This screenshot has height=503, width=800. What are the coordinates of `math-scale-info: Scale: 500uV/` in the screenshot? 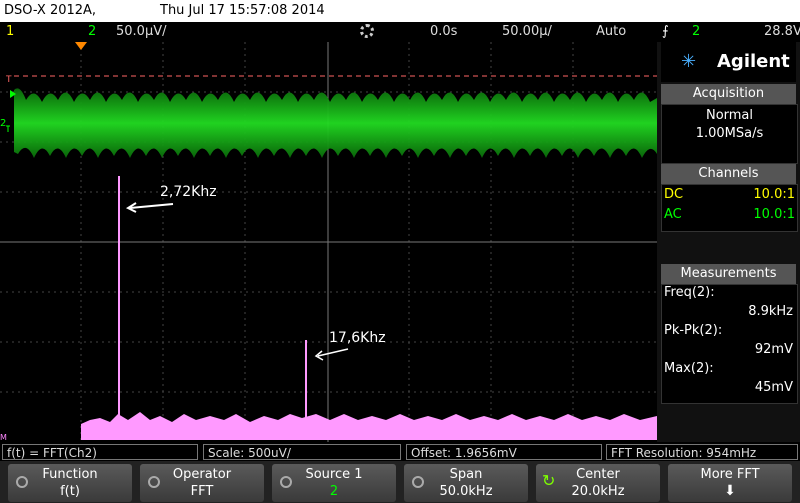 It's located at (302, 452).